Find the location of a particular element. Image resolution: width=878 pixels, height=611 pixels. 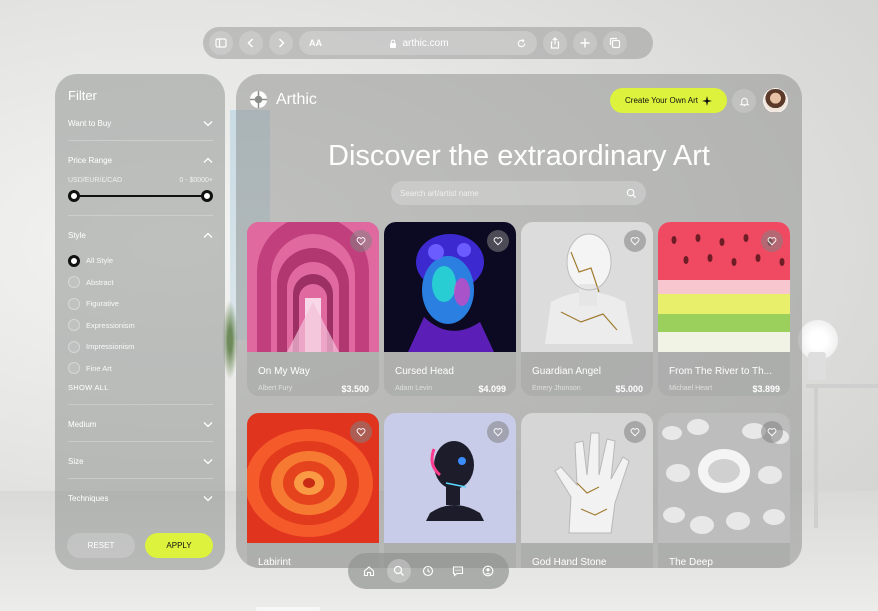

show-all-link: SHOW ALL is located at coordinates (140, 387).